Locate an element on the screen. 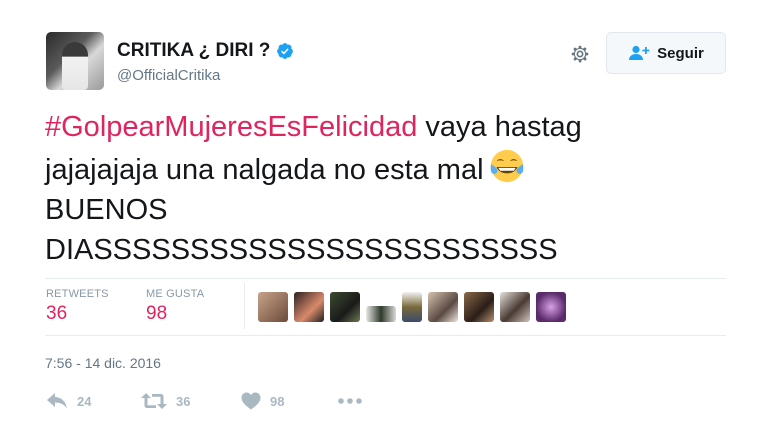 Image resolution: width=770 pixels, height=447 pixels. retweet-button: 36 is located at coordinates (191, 401).